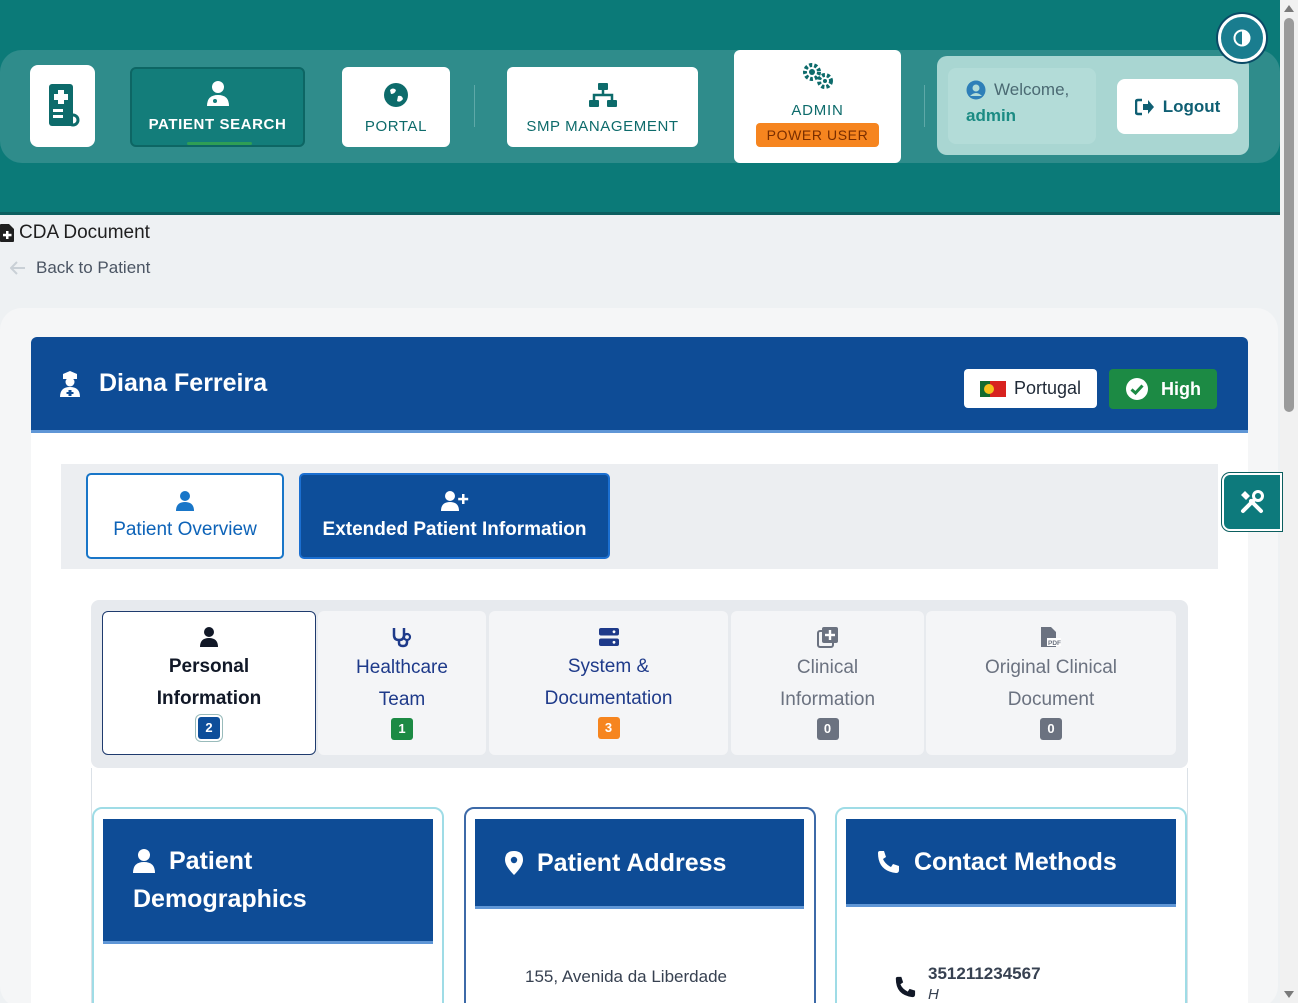 The image size is (1298, 1003). Describe the element at coordinates (1144, 106) in the screenshot. I see `sign-out-icon` at that location.